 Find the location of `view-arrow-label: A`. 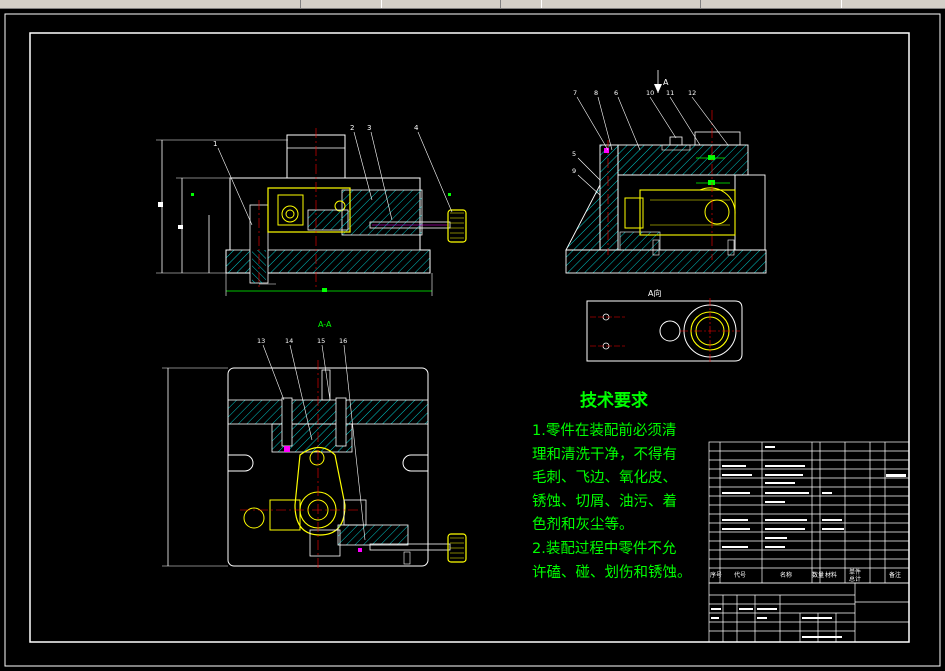

view-arrow-label: A is located at coordinates (666, 82).